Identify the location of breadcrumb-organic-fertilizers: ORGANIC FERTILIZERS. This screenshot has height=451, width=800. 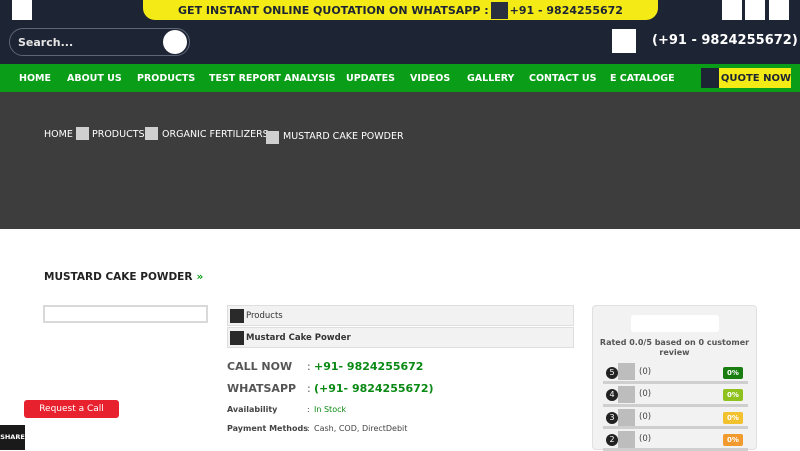
(215, 134).